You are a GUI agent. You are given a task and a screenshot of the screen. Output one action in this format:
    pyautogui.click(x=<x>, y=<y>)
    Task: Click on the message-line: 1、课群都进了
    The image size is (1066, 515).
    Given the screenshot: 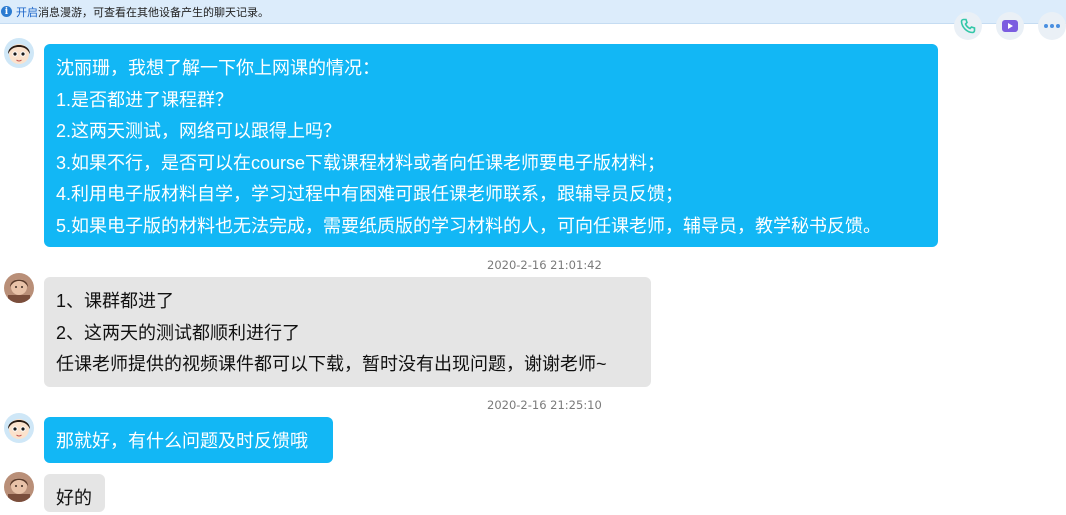 What is the action you would take?
    pyautogui.click(x=115, y=301)
    